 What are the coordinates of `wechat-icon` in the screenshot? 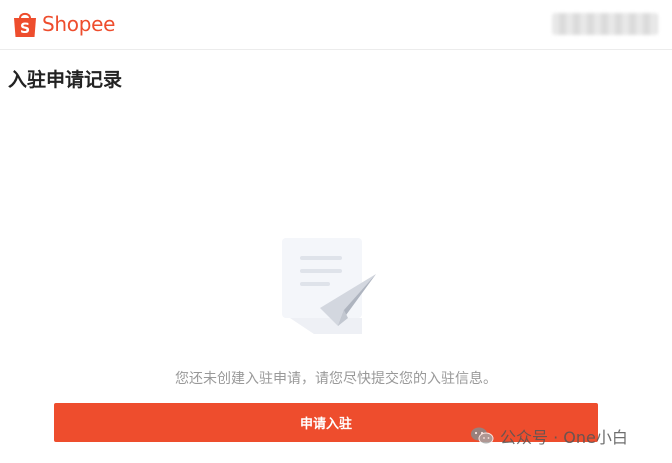 It's located at (482, 436).